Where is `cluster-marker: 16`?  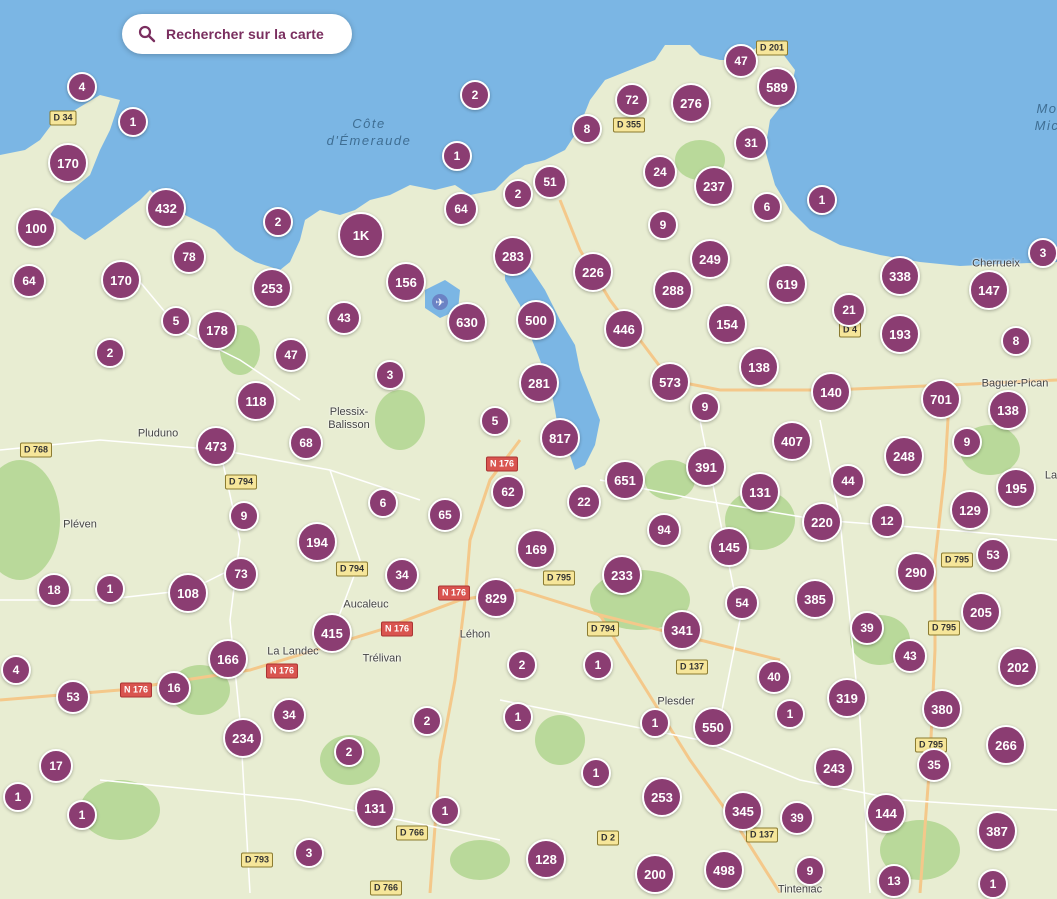 cluster-marker: 16 is located at coordinates (174, 688).